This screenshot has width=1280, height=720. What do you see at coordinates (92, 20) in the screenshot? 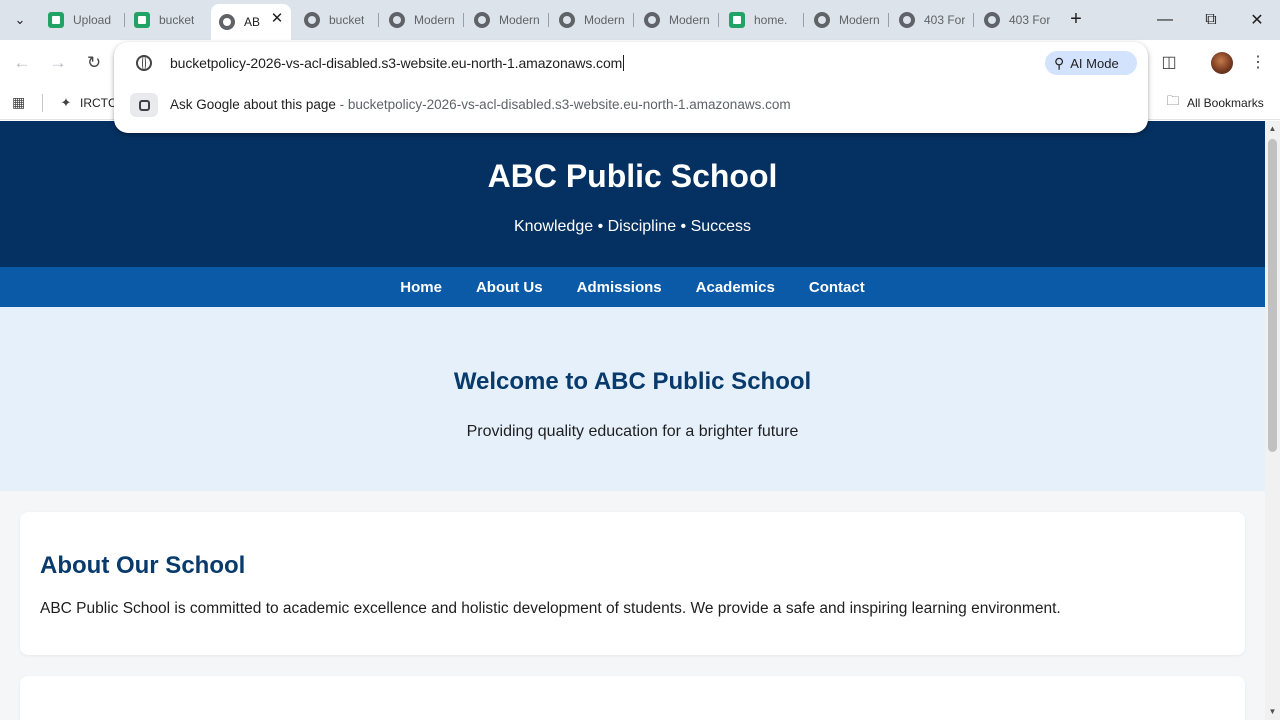
I see `tab-label: Upload` at bounding box center [92, 20].